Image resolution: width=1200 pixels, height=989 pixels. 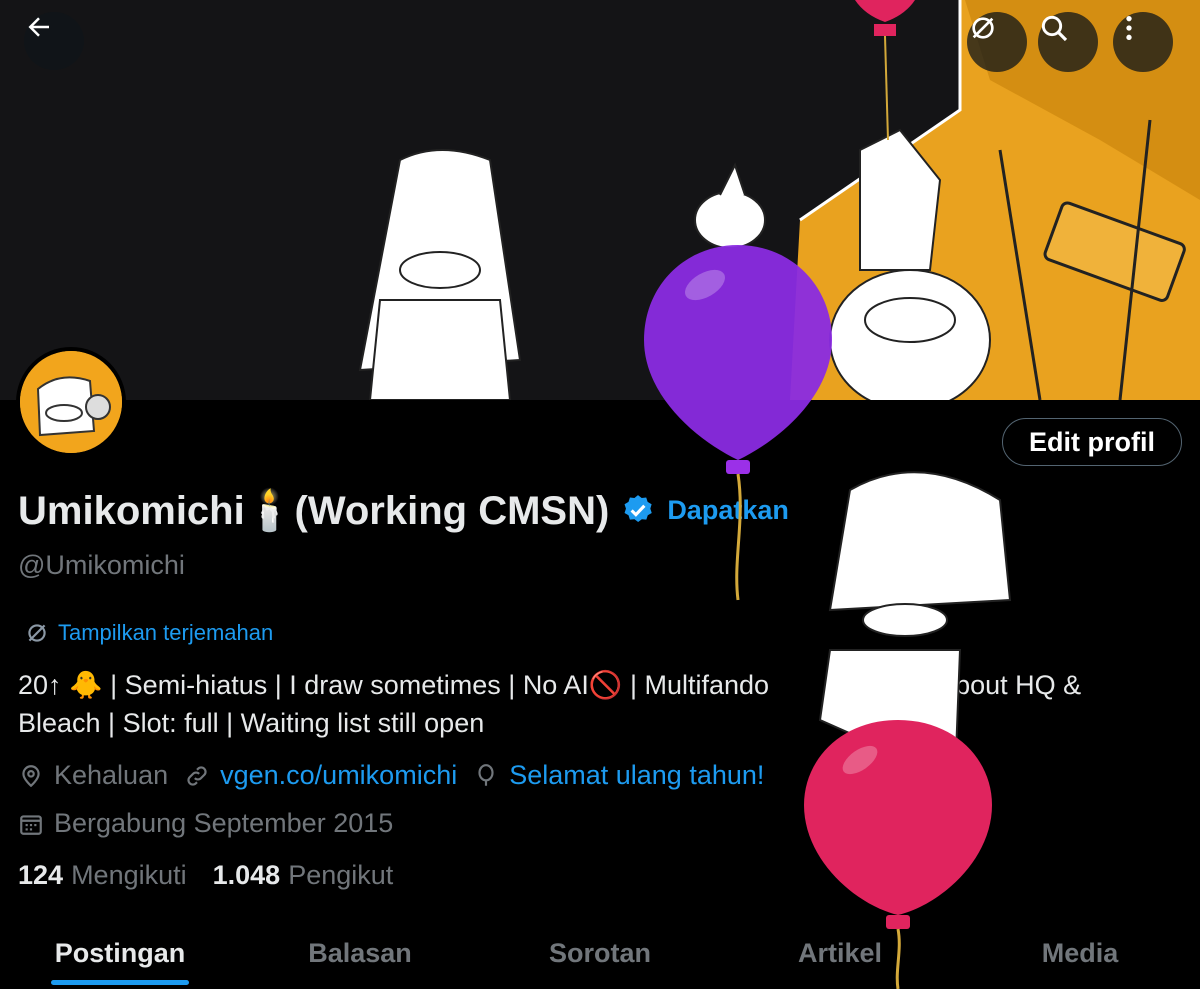 What do you see at coordinates (31, 824) in the screenshot?
I see `calendar-icon` at bounding box center [31, 824].